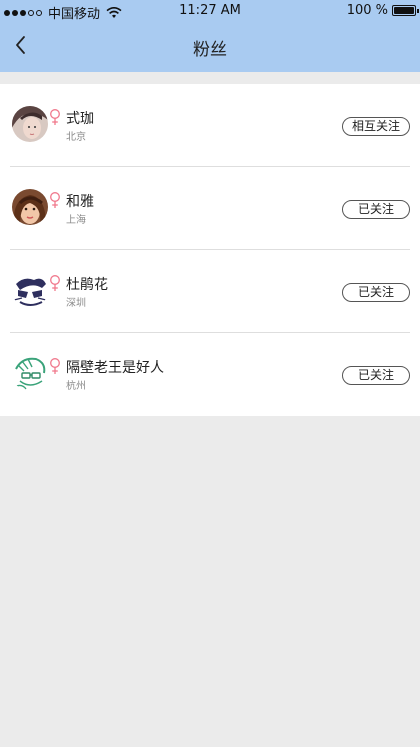 Image resolution: width=420 pixels, height=747 pixels. Describe the element at coordinates (87, 285) in the screenshot. I see `fan-name: 杜鹃花` at that location.